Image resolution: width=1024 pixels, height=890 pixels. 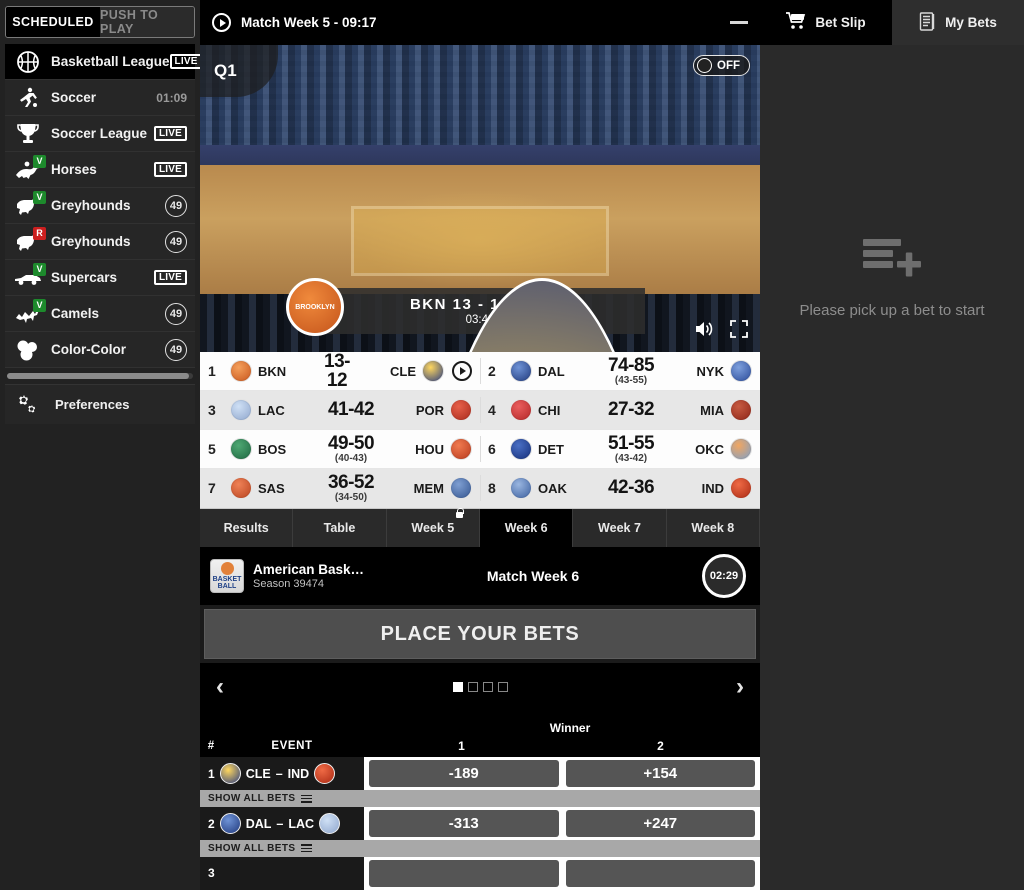 I want to click on tab-week-7: Week 7, so click(x=620, y=528).